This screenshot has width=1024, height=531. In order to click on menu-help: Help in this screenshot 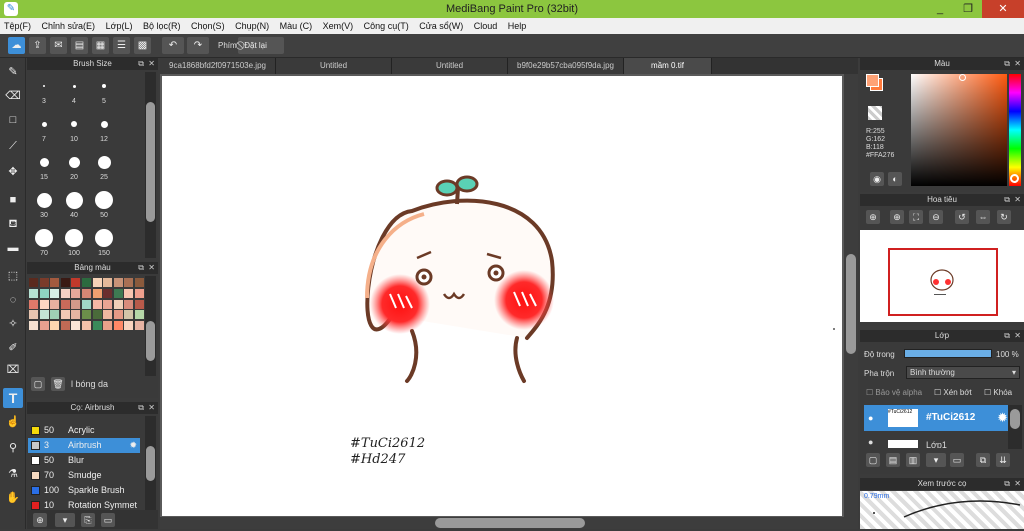, I will do `click(517, 26)`.